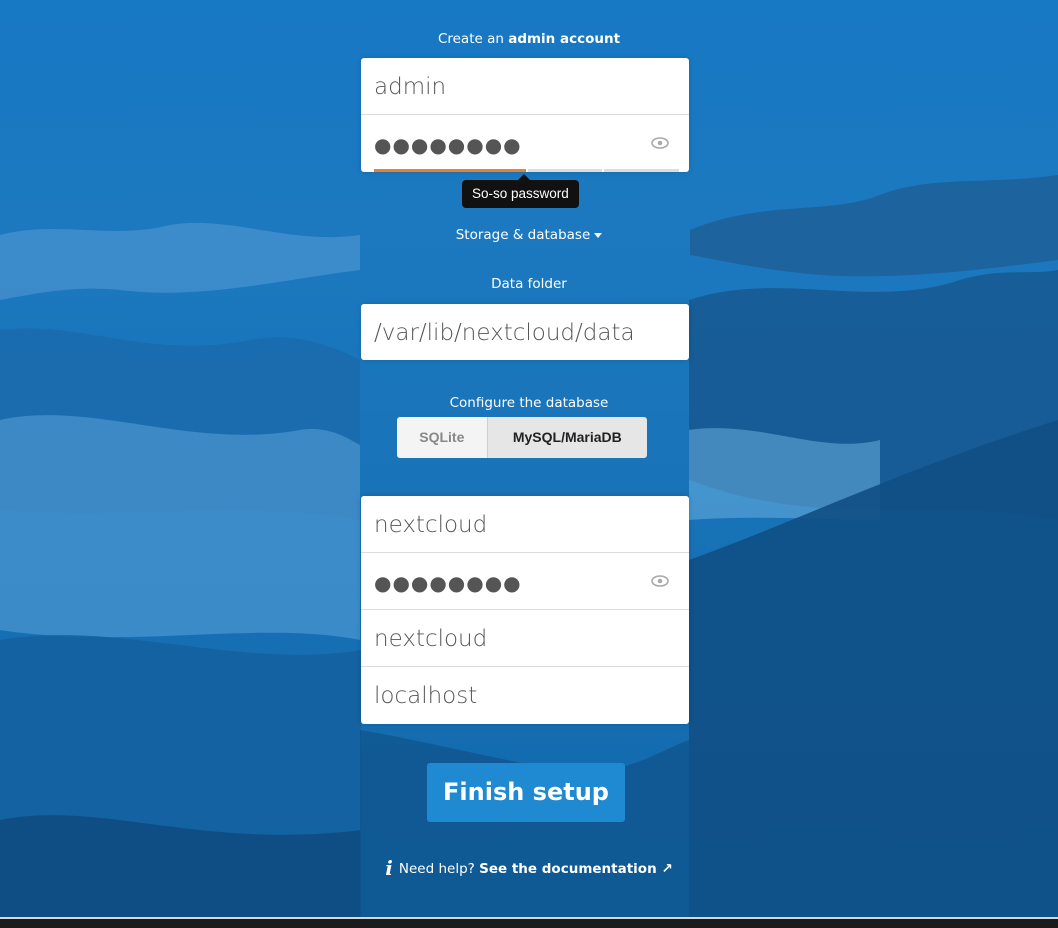 This screenshot has height=928, width=1058. I want to click on db-name-value: nextcloud, so click(431, 639).